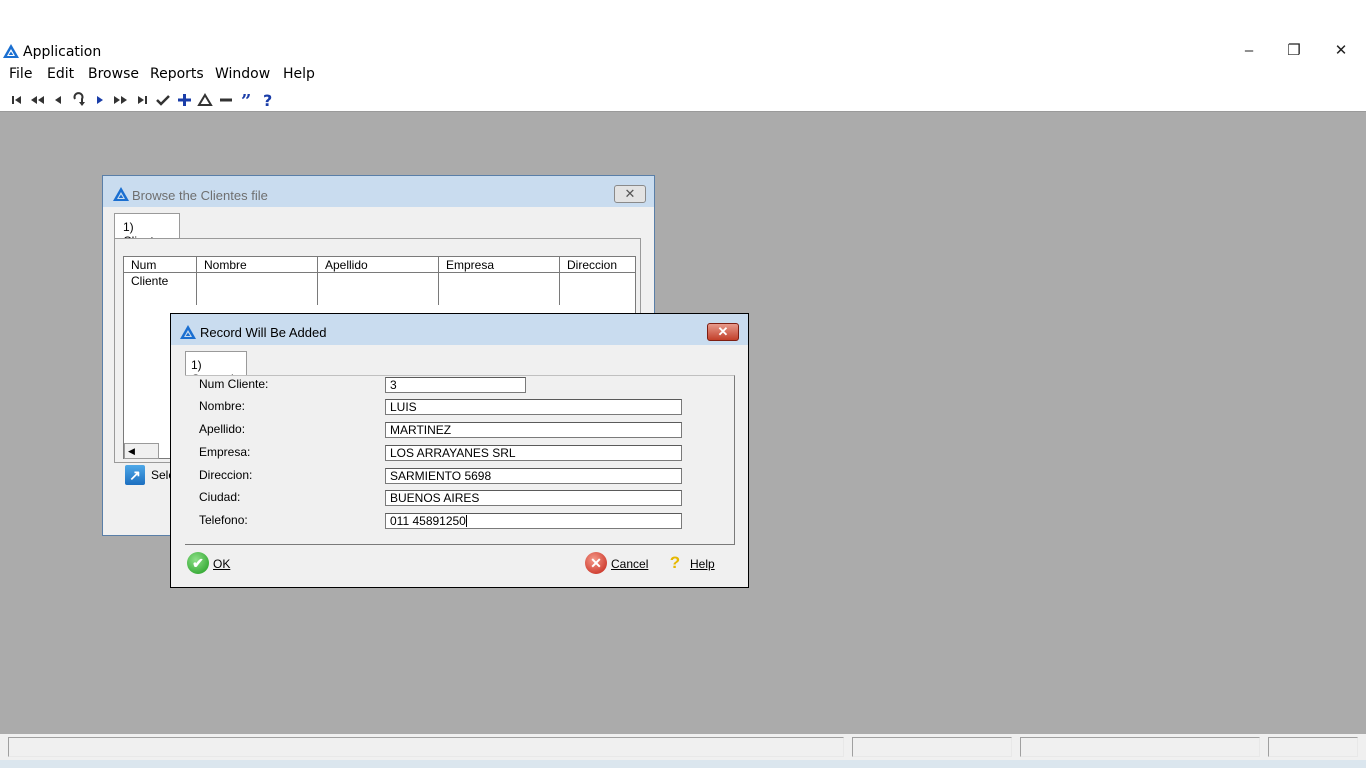 The height and width of the screenshot is (768, 1366). Describe the element at coordinates (630, 194) in the screenshot. I see `browse-close-button: ✕` at that location.